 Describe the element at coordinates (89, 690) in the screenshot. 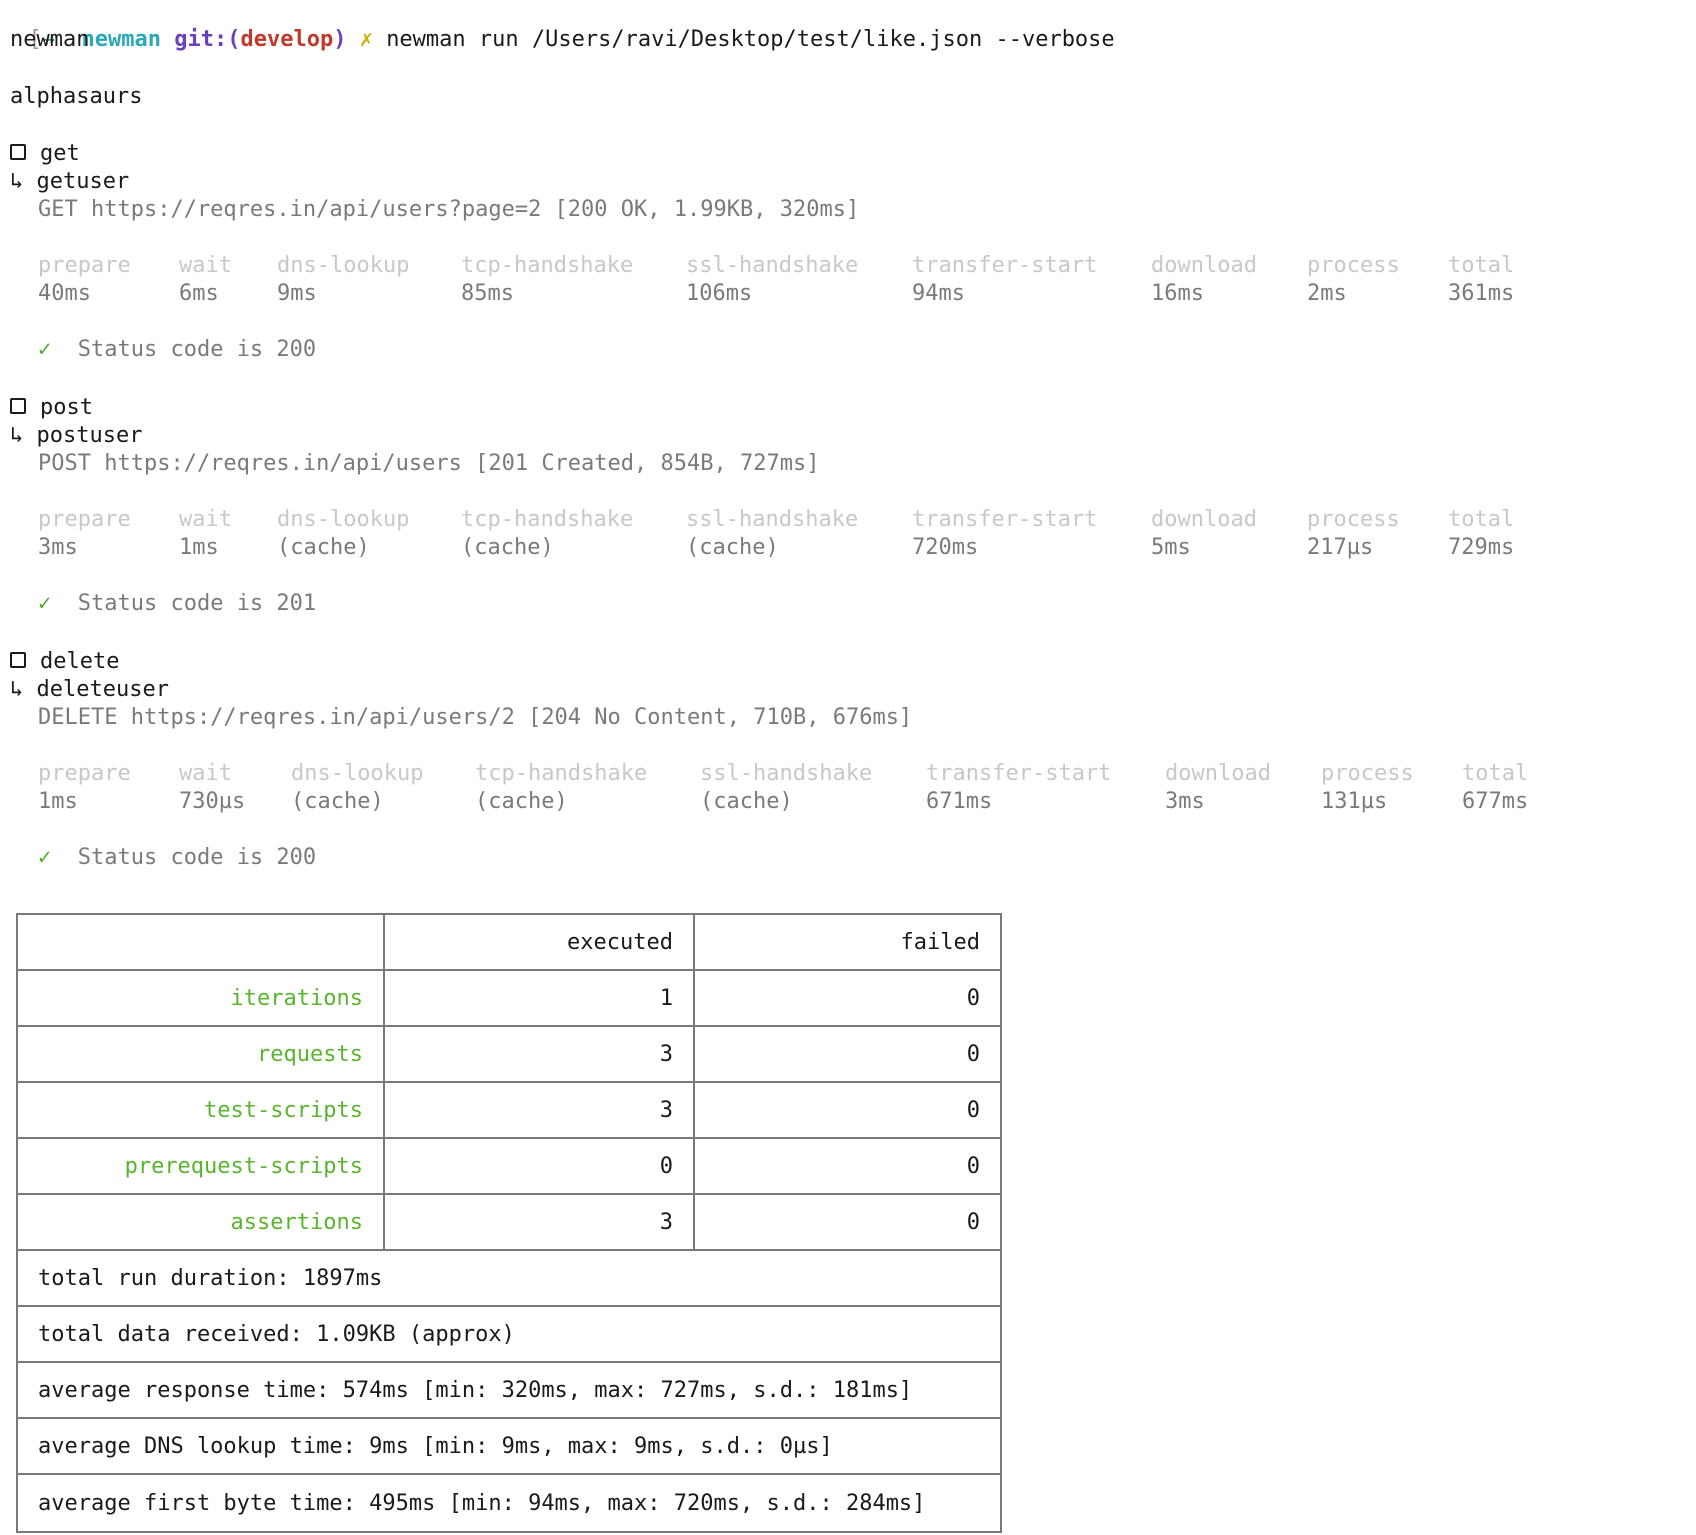

I see `request-line: ↳ deleteuser` at that location.